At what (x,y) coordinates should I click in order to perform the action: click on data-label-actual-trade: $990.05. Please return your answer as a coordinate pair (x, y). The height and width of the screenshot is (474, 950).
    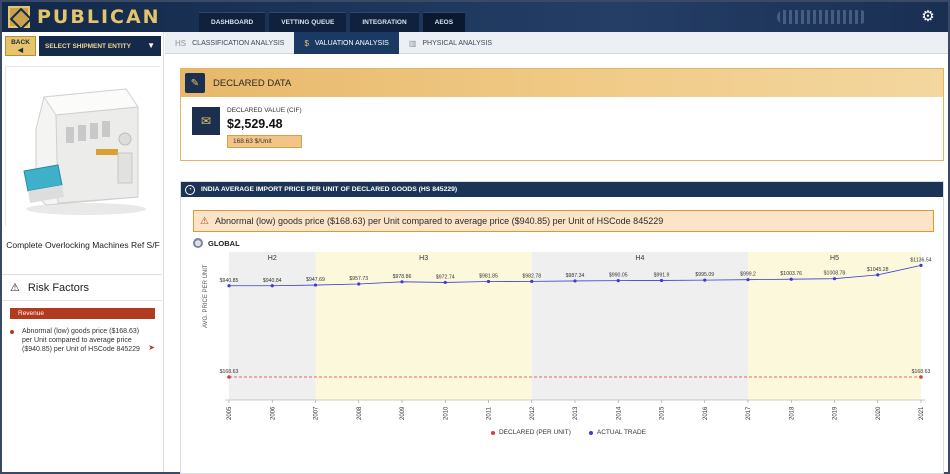
    Looking at the image, I should click on (618, 276).